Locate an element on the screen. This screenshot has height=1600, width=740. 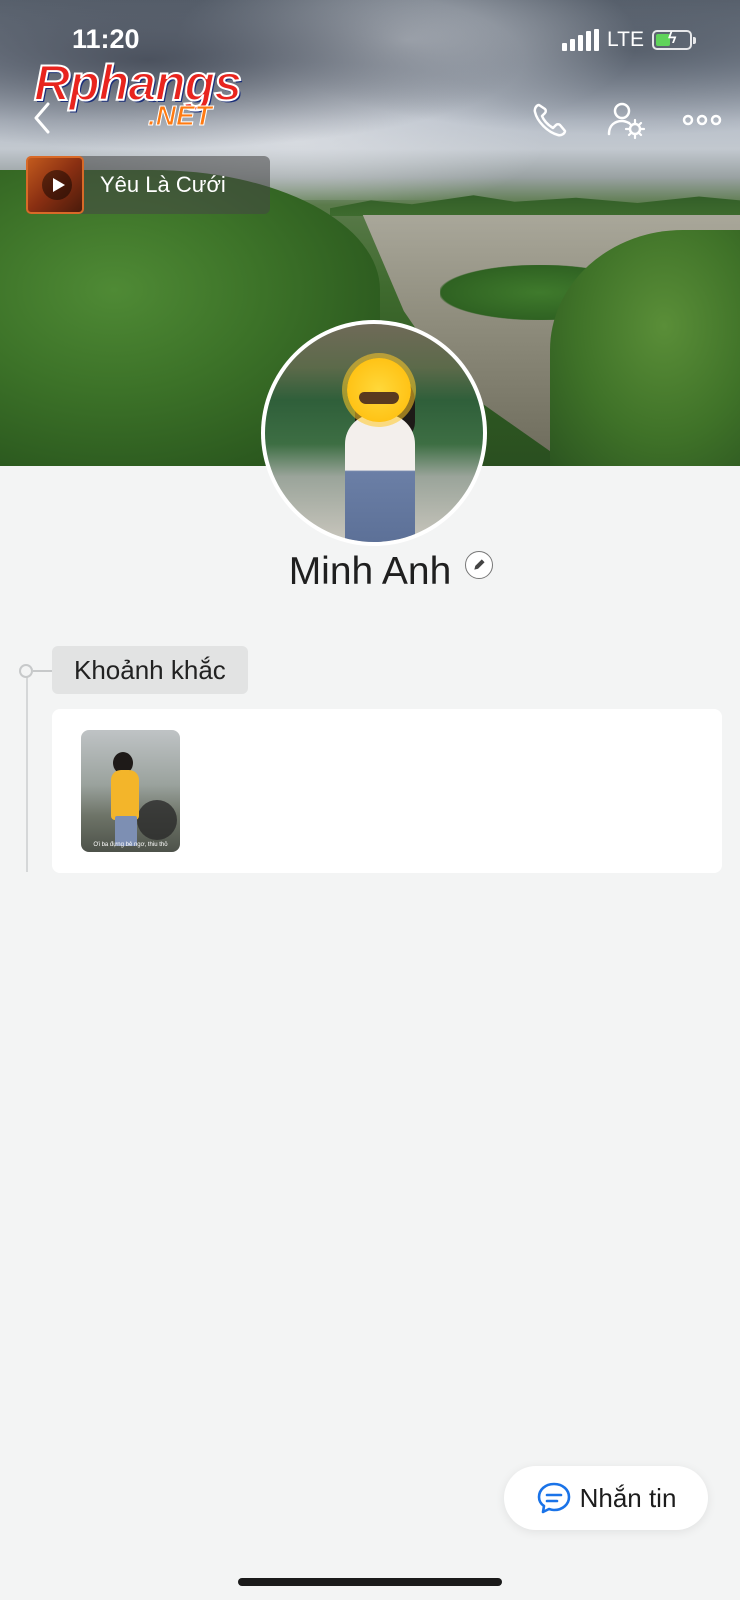
avatar is located at coordinates (374, 433).